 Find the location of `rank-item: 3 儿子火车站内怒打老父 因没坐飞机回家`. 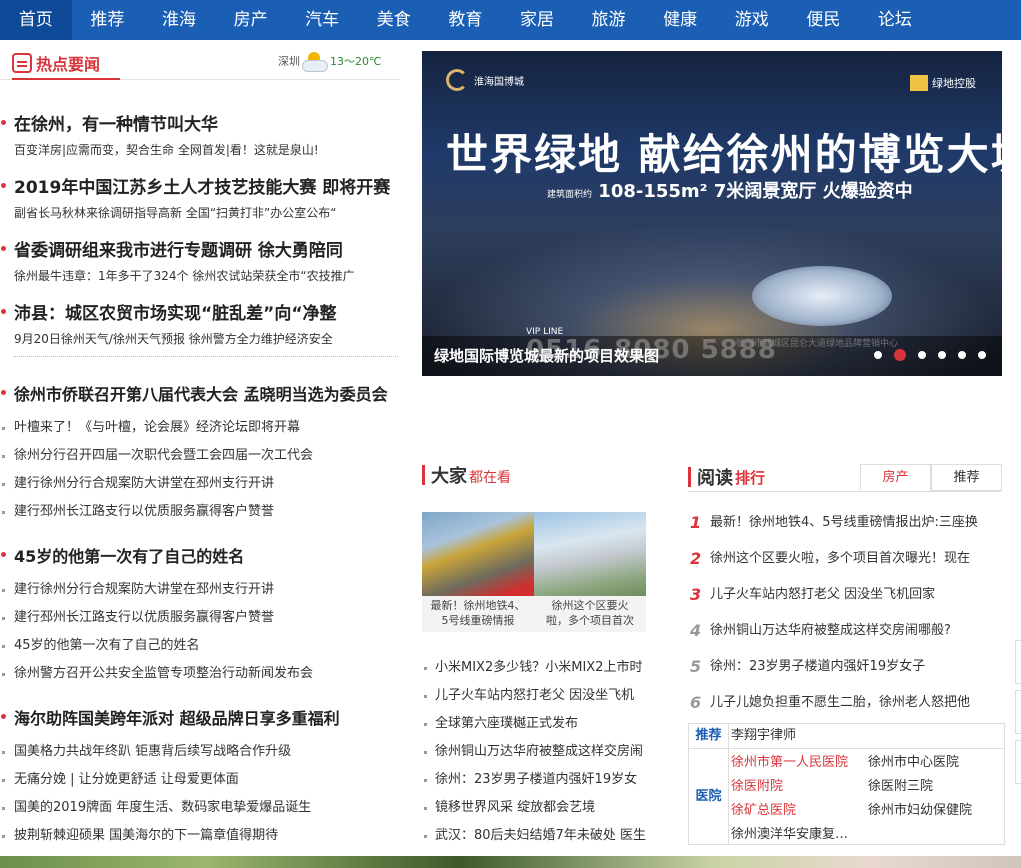

rank-item: 3 儿子火车站内怒打老父 因没坐飞机回家 is located at coordinates (844, 598).